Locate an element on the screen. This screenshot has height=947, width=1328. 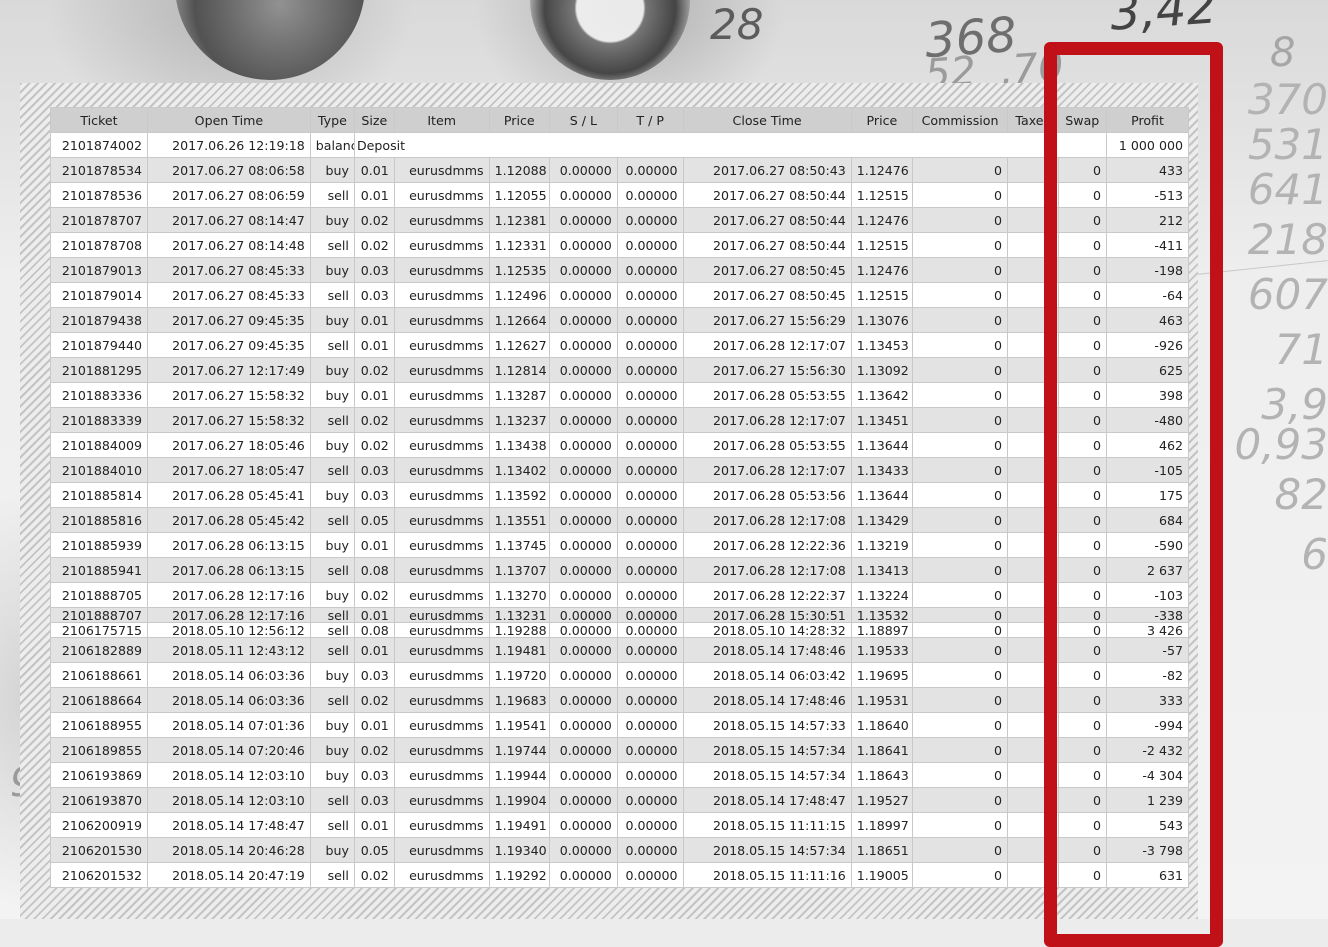
cell-open-time: 2017.06.27 15:58:32 is located at coordinates (229, 395).